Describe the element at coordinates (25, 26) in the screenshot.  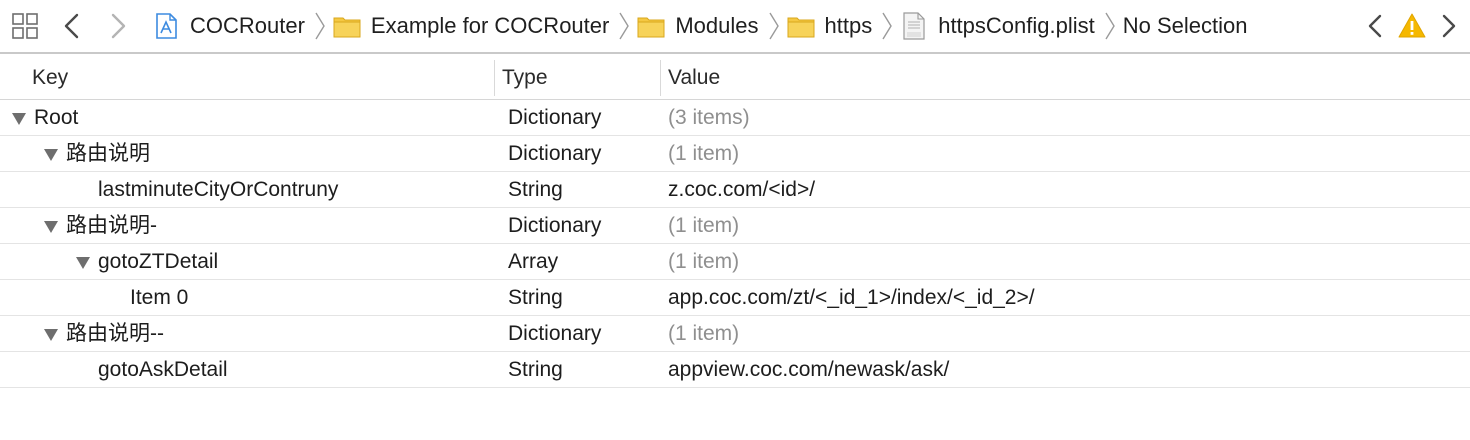
I see `related-items-grid-icon` at that location.